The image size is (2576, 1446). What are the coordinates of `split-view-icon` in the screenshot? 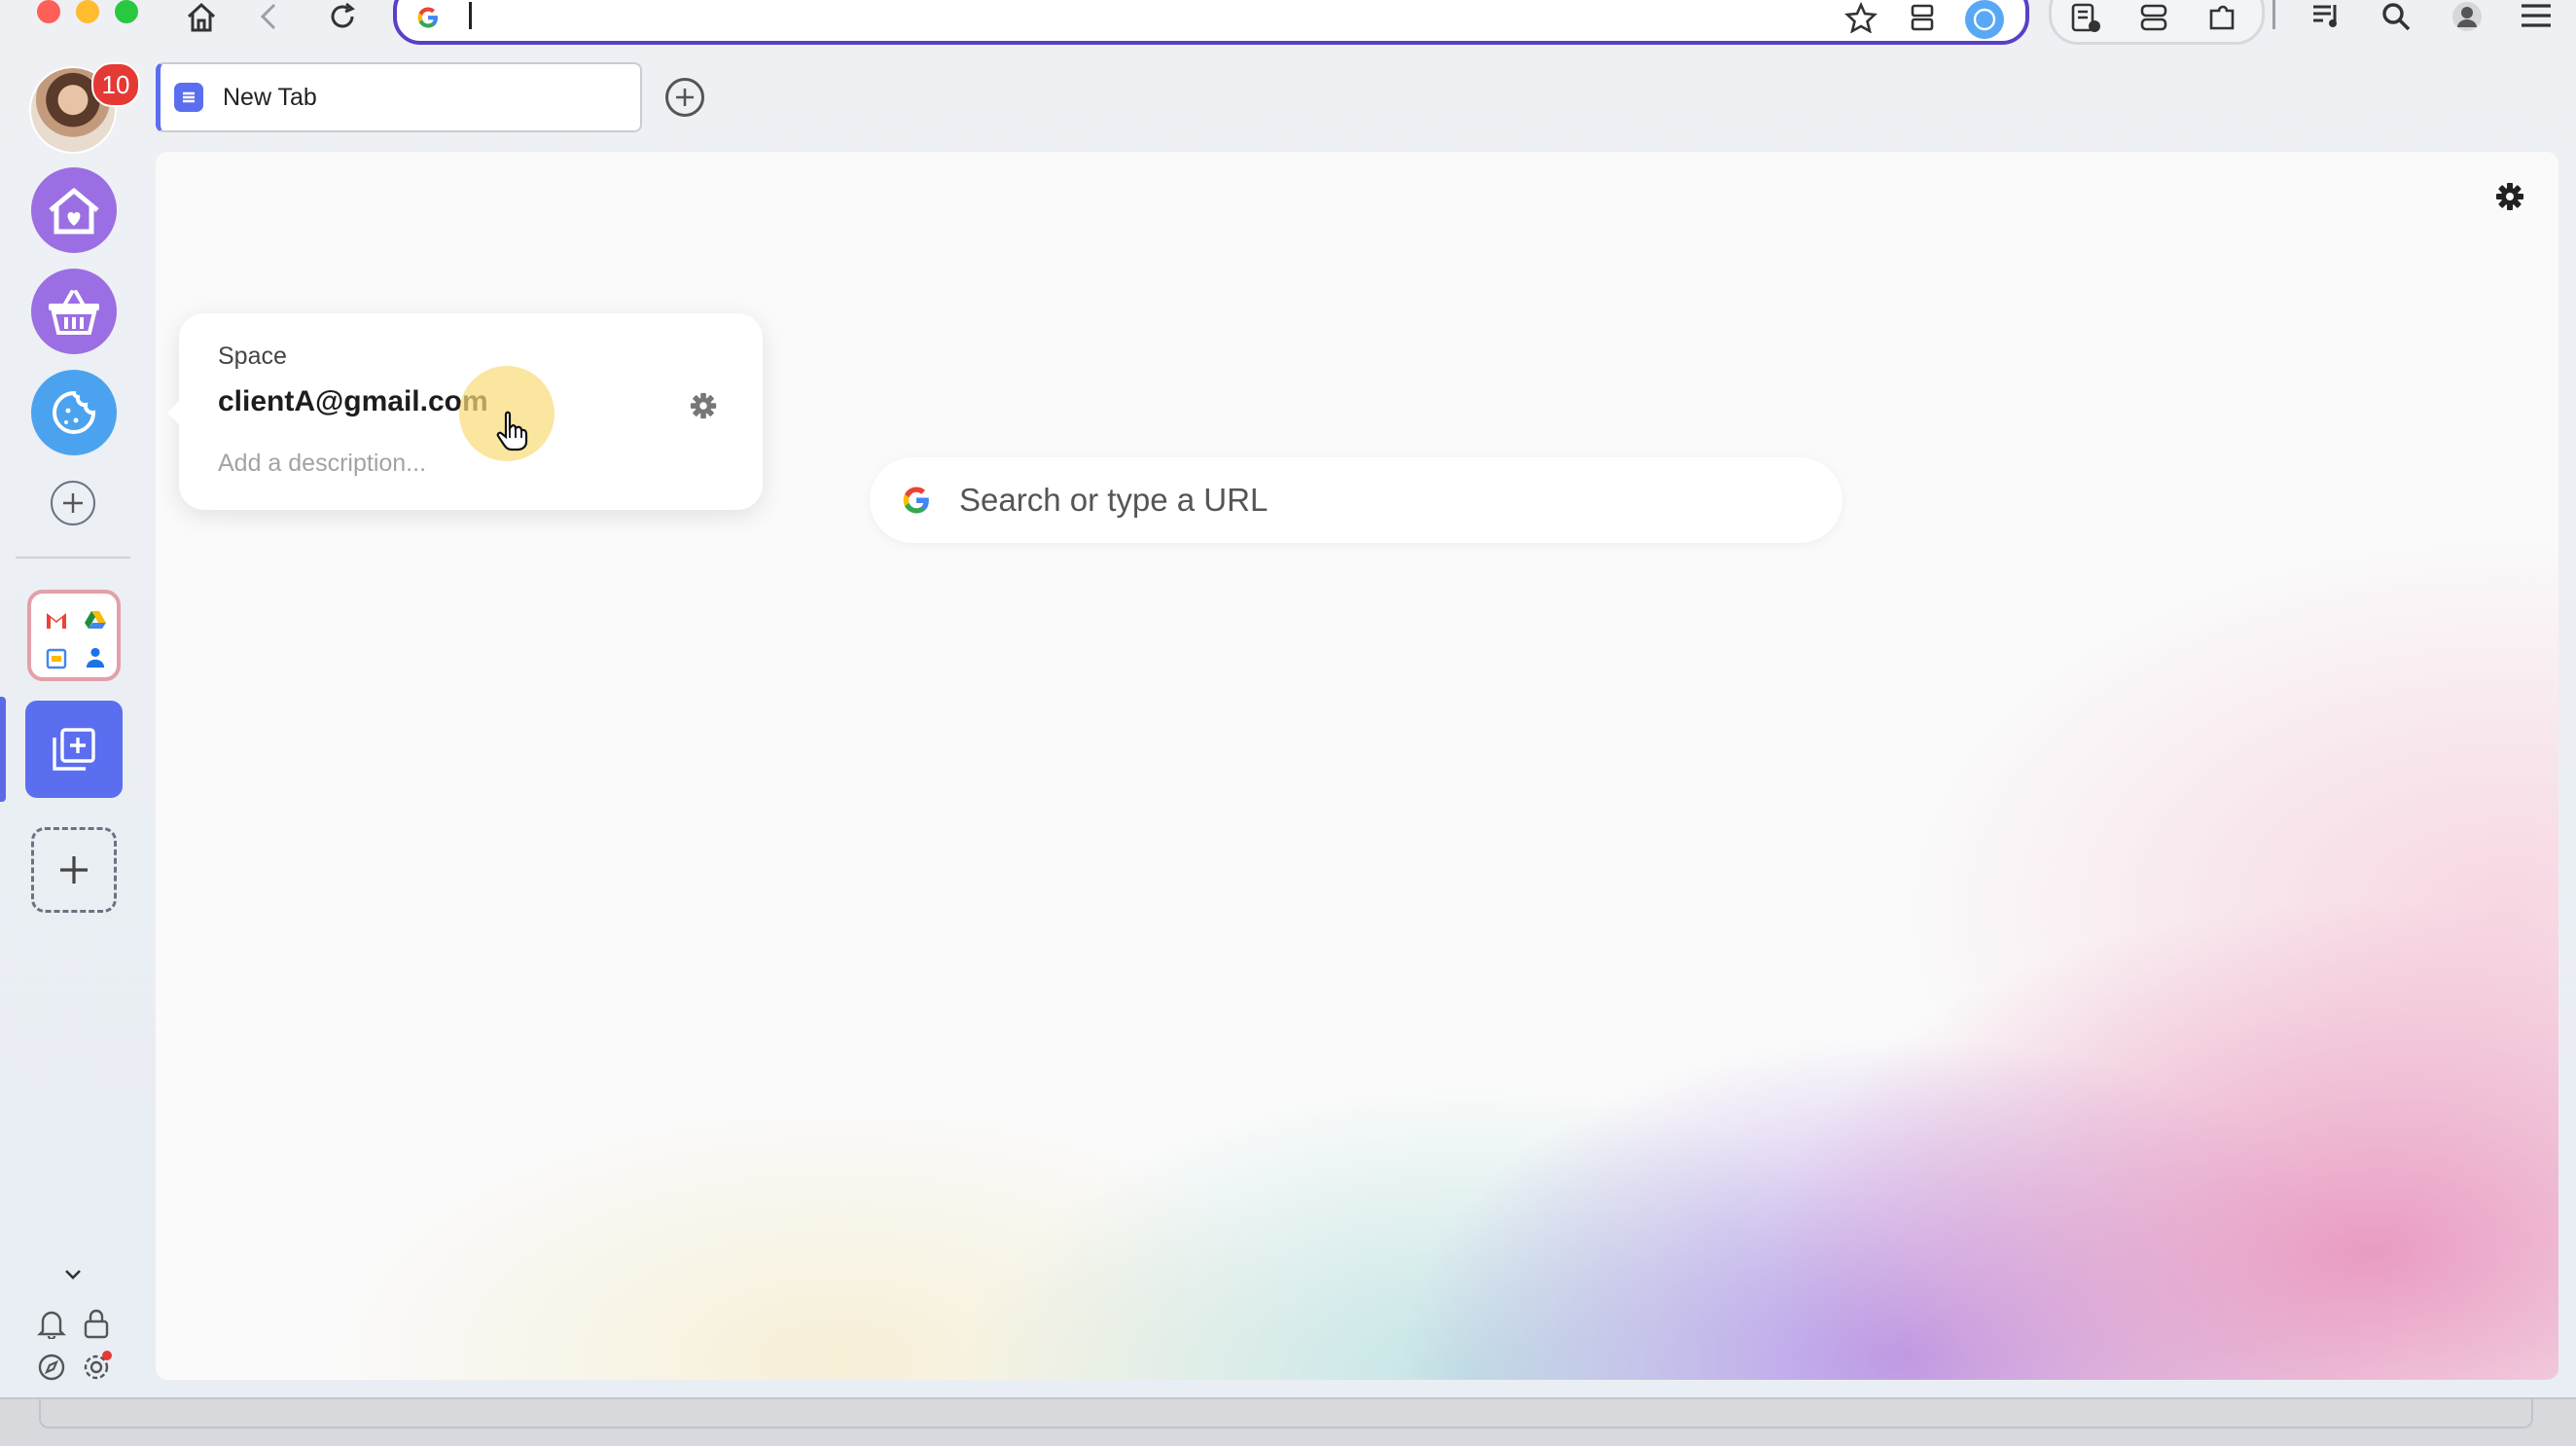 It's located at (2153, 17).